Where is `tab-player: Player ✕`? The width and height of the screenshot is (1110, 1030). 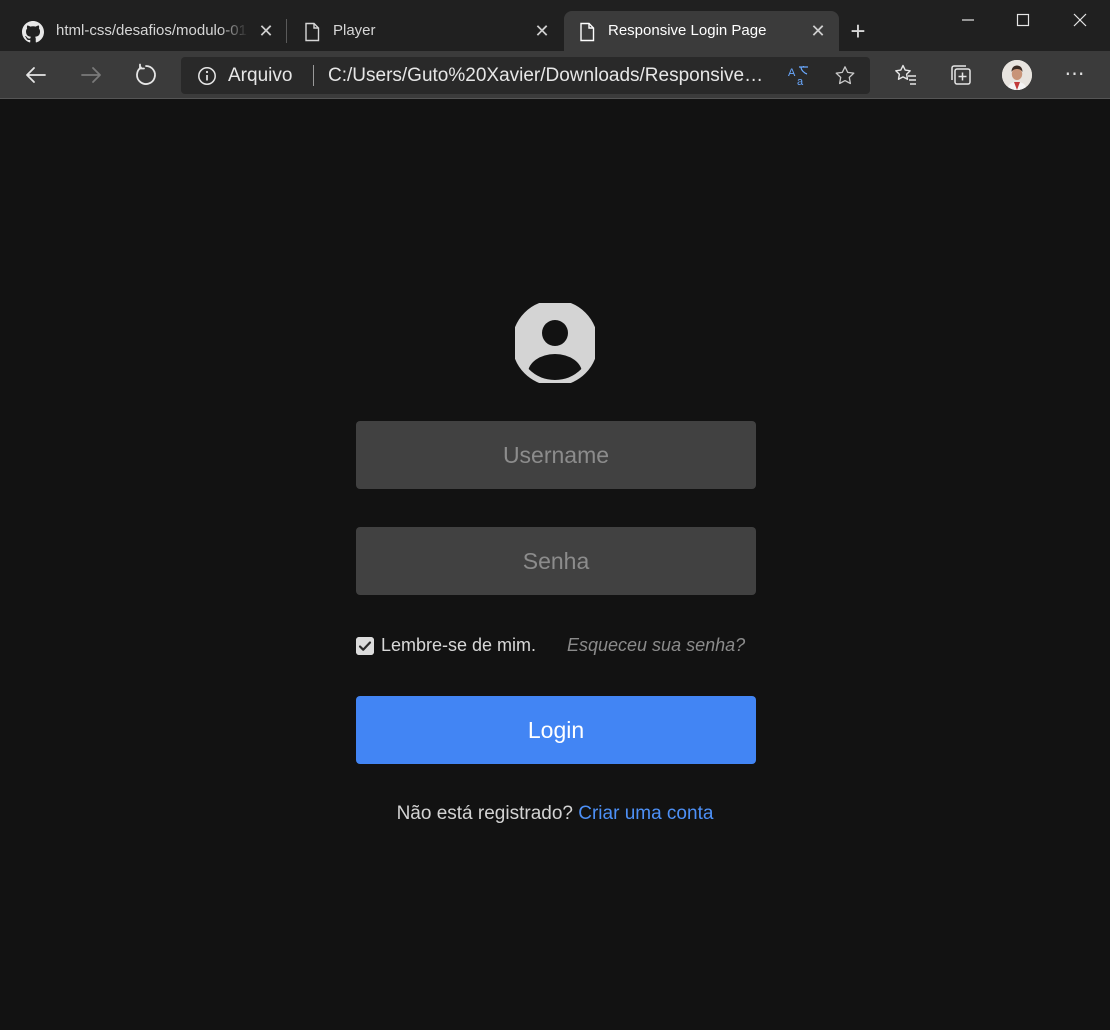 tab-player: Player ✕ is located at coordinates (424, 31).